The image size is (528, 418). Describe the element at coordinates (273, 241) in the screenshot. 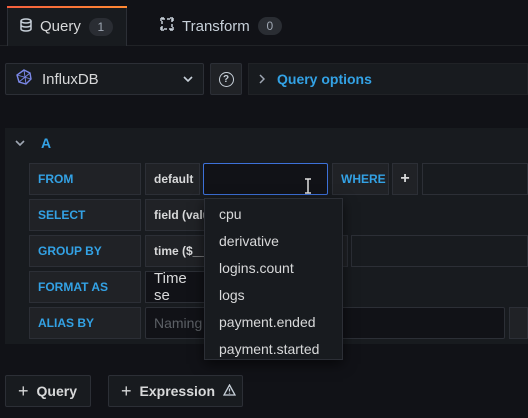

I see `menu-item-derivative: derivative` at that location.